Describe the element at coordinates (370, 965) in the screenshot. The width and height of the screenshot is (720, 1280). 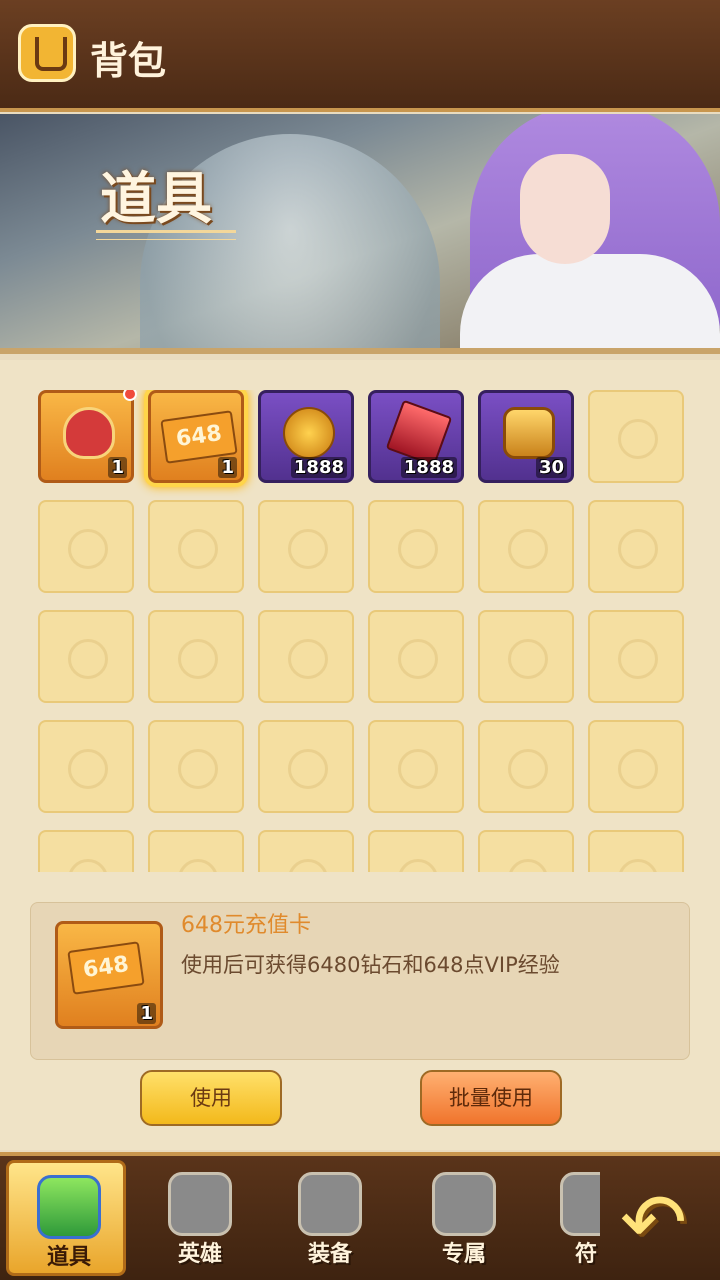
I see `item-description: 使用后可获得6480钻石和648点VIP经验` at that location.